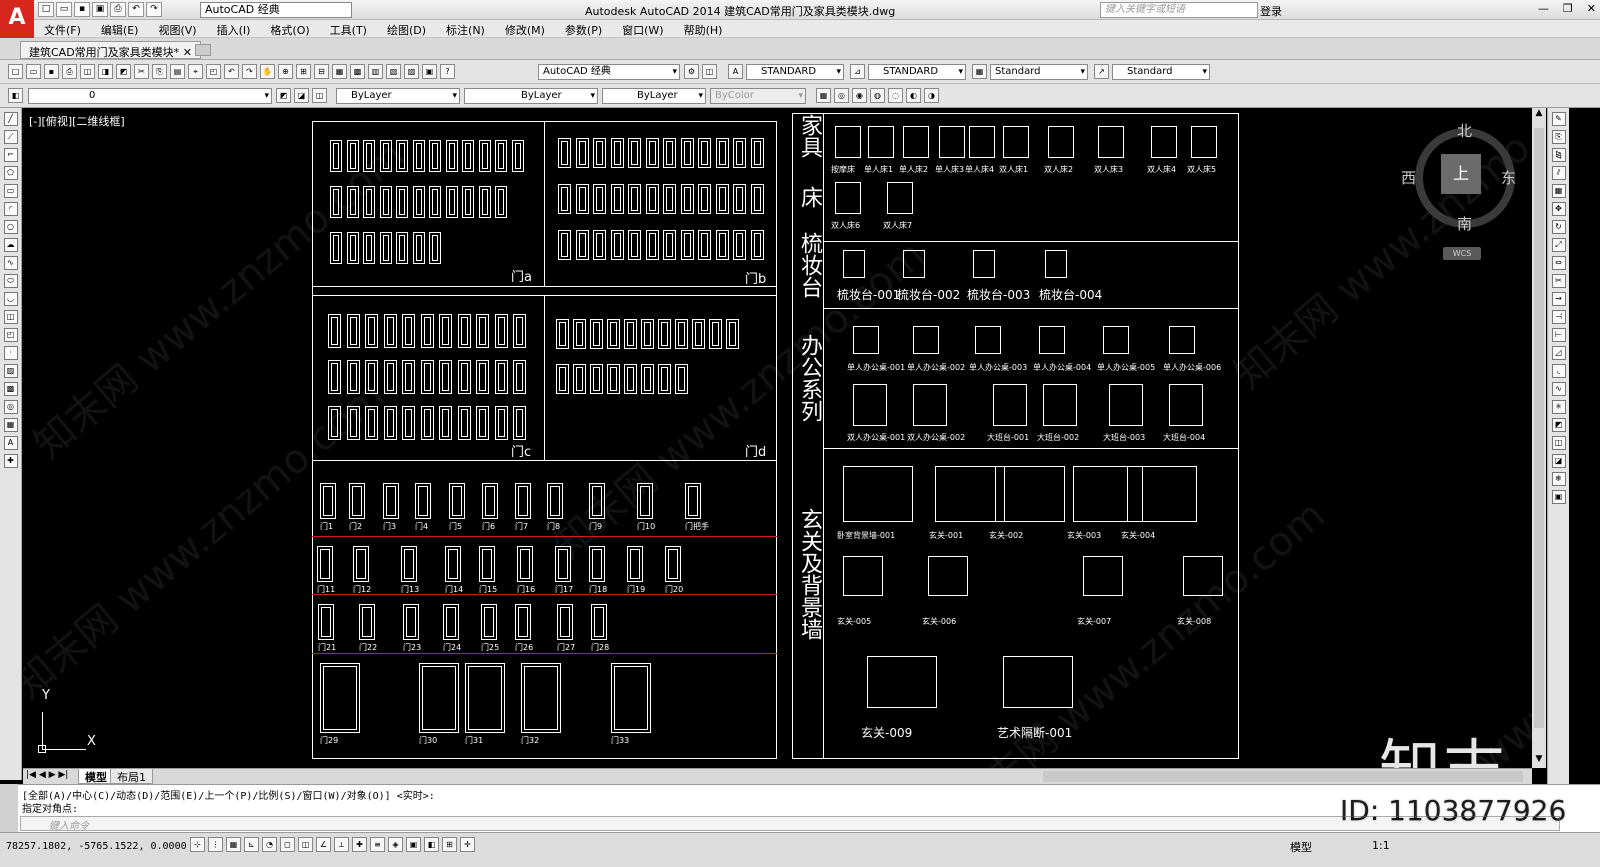 The width and height of the screenshot is (1600, 867). Describe the element at coordinates (859, 95) in the screenshot. I see `visual-style-icon: ◉` at that location.